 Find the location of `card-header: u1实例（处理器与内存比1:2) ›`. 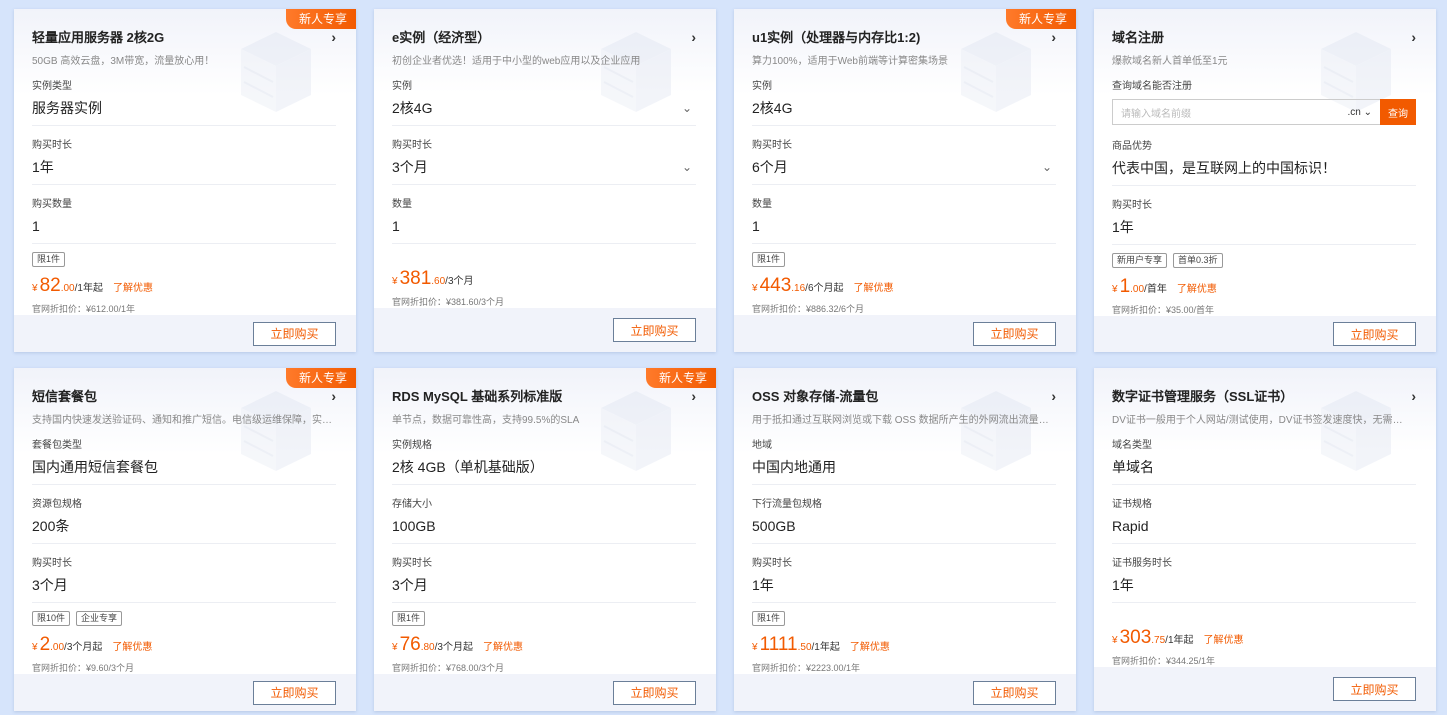

card-header: u1实例（处理器与内存比1:2) › is located at coordinates (904, 36).